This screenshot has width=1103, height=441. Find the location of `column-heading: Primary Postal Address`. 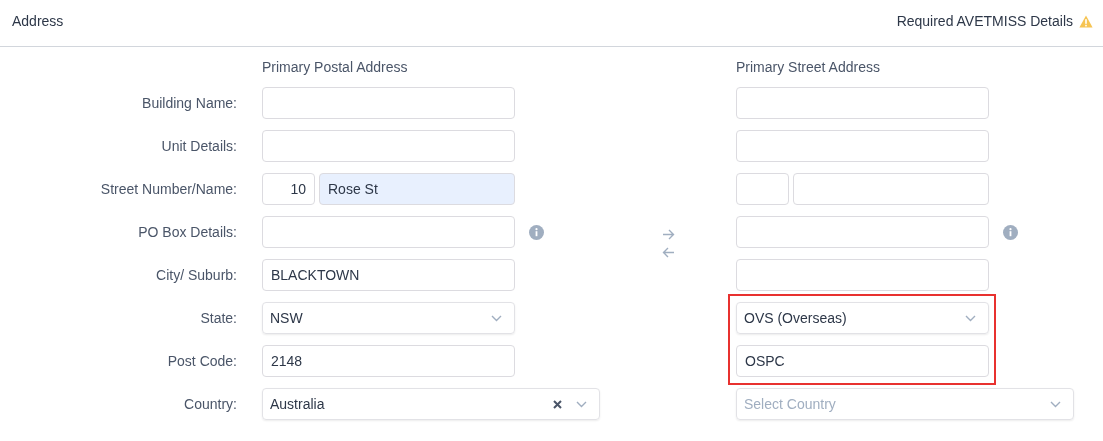

column-heading: Primary Postal Address is located at coordinates (335, 66).